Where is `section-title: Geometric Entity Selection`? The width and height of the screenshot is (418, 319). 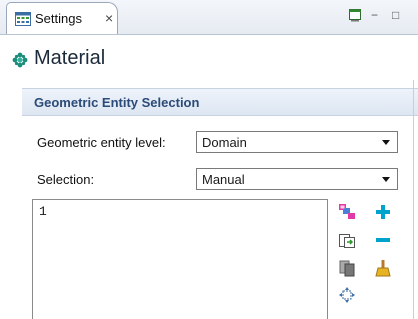
section-title: Geometric Entity Selection is located at coordinates (117, 102).